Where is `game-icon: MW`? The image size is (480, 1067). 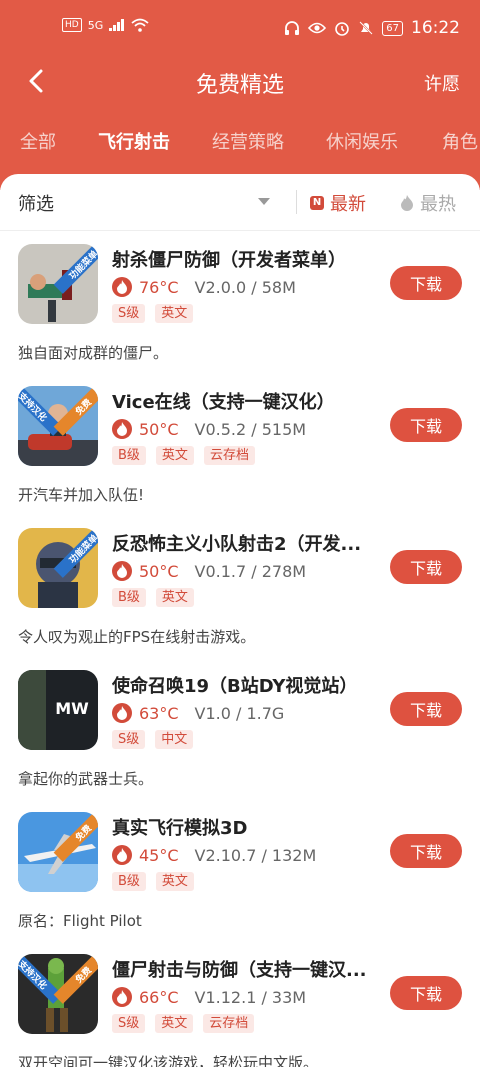
game-icon: MW is located at coordinates (58, 710).